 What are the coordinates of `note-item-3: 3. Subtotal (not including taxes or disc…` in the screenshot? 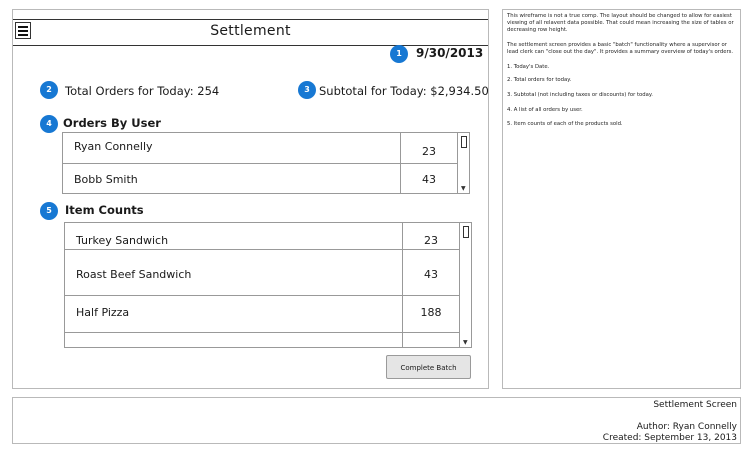 It's located at (580, 95).